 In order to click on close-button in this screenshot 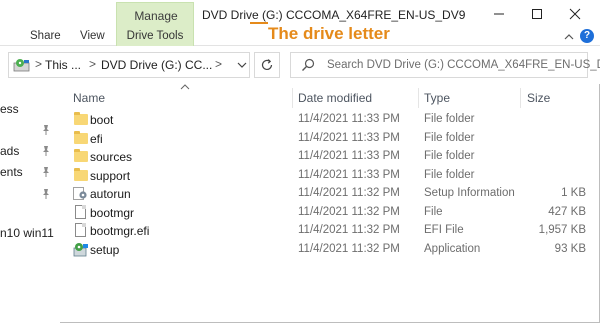, I will do `click(575, 14)`.